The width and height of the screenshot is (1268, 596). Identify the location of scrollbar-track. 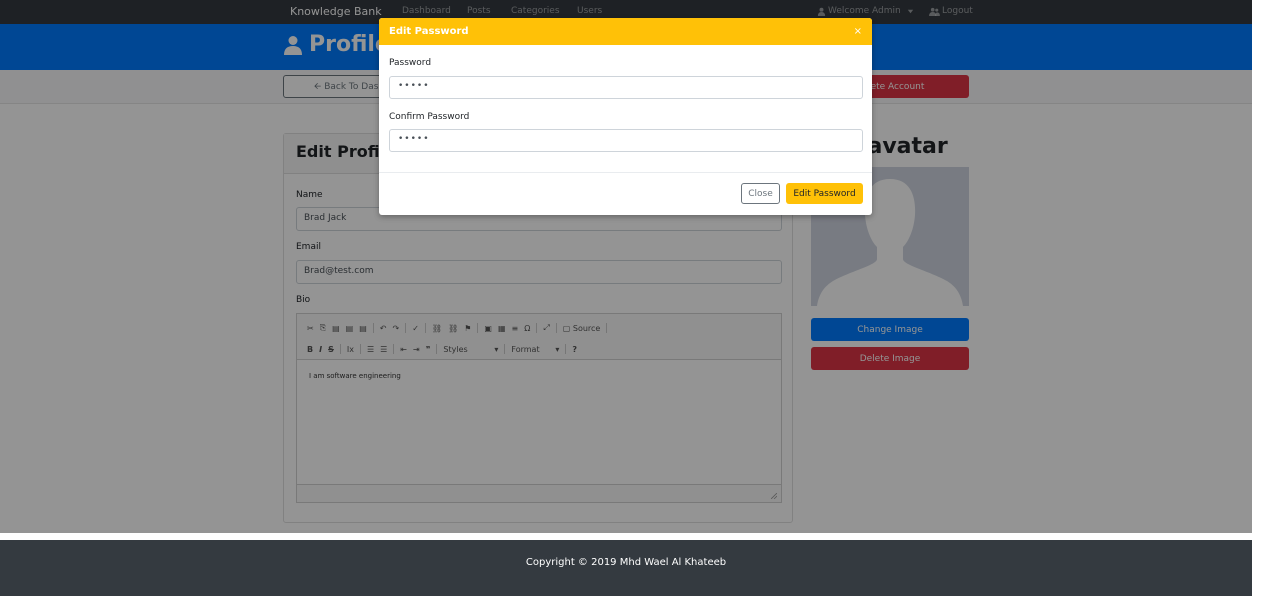
(1260, 298).